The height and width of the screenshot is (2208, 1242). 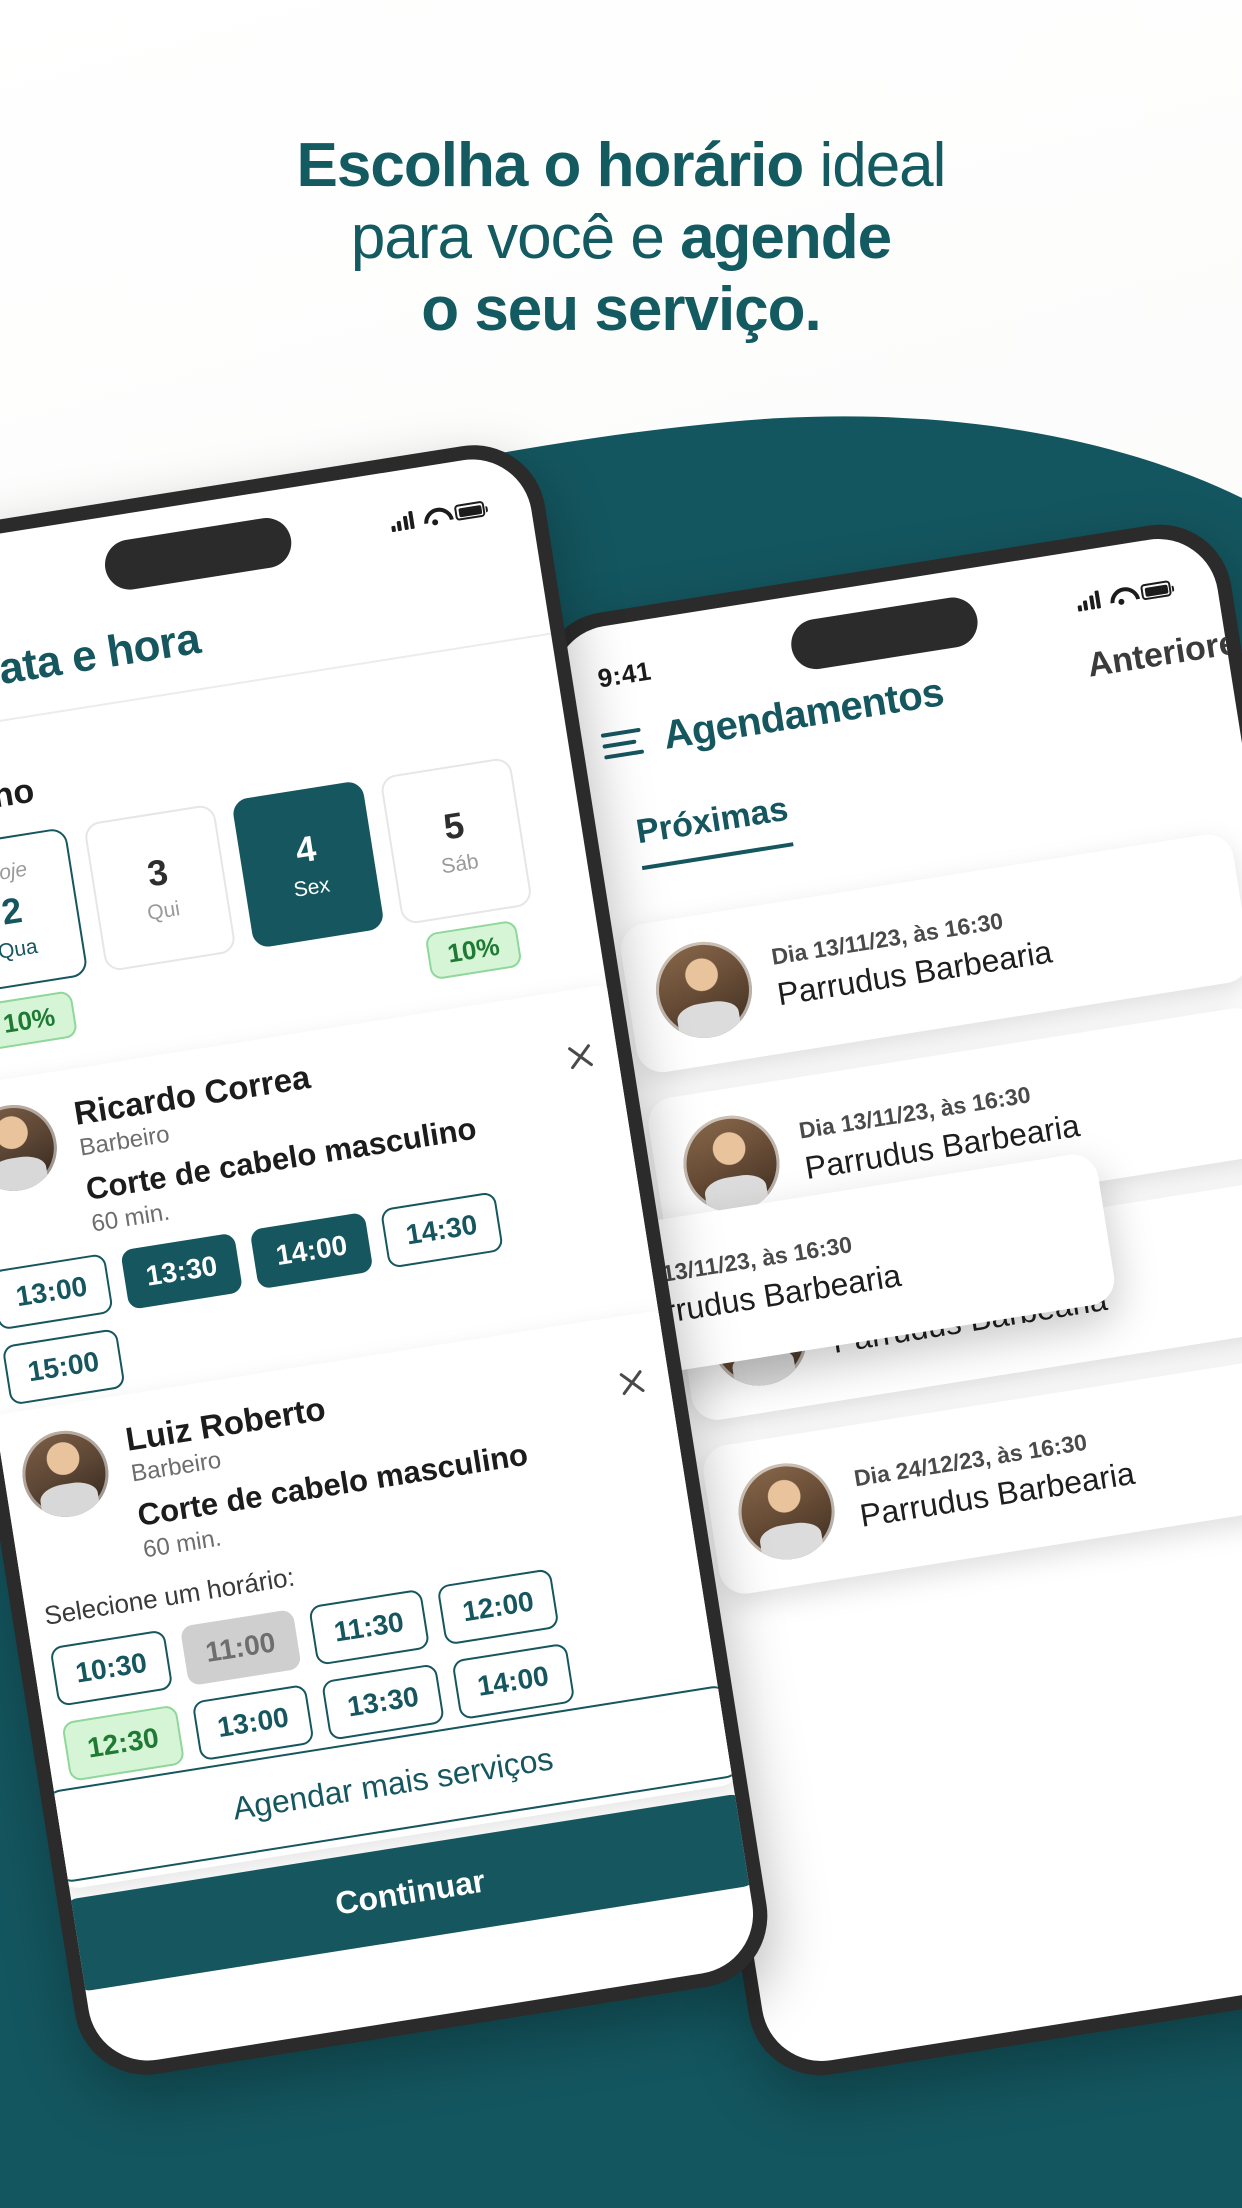 What do you see at coordinates (786, 237) in the screenshot?
I see `headline-bold-2: agende` at bounding box center [786, 237].